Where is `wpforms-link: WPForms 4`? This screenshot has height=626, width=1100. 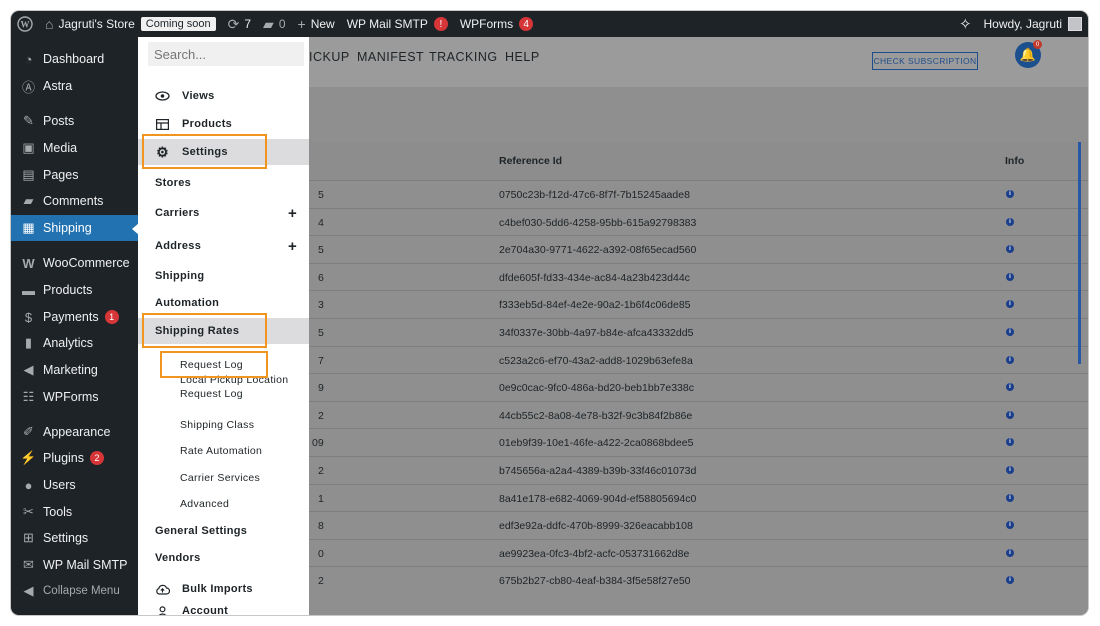 wpforms-link: WPForms 4 is located at coordinates (496, 24).